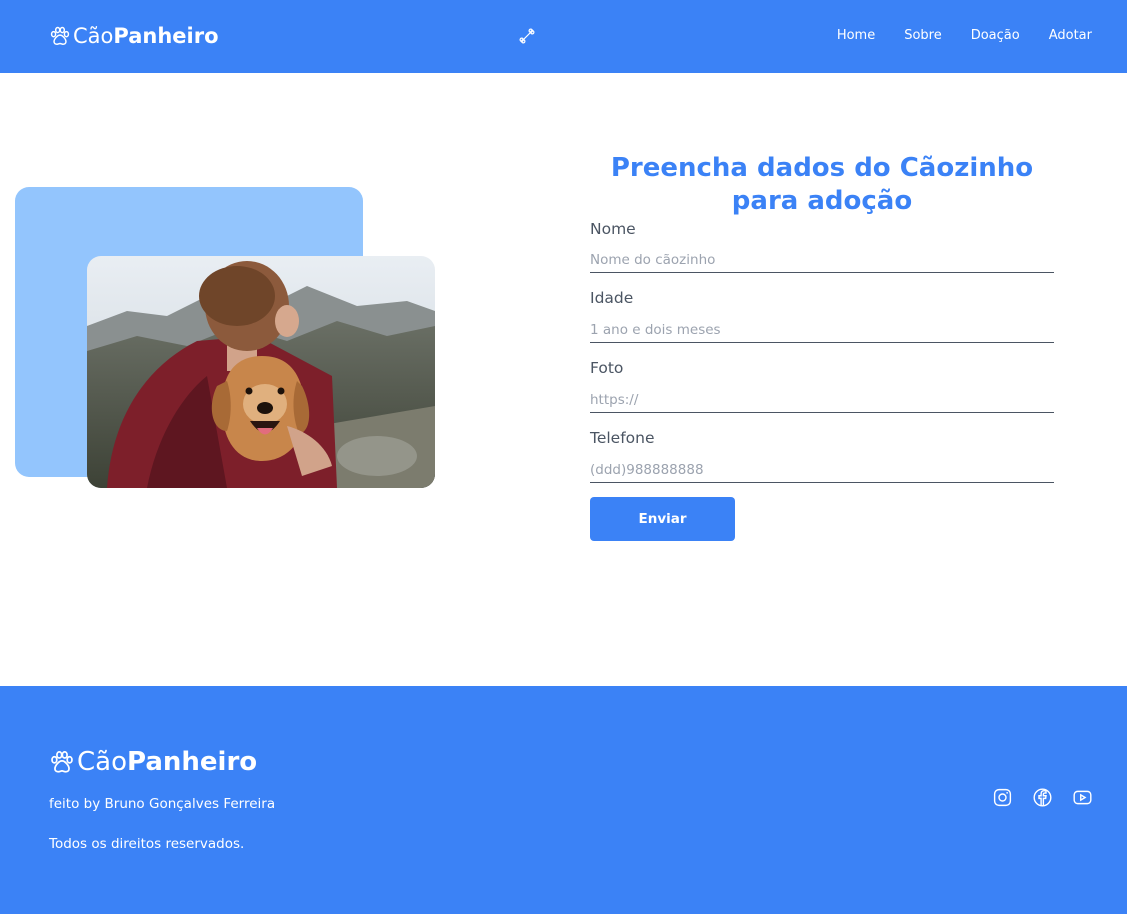  What do you see at coordinates (923, 35) in the screenshot?
I see `nav-sobre: Sobre` at bounding box center [923, 35].